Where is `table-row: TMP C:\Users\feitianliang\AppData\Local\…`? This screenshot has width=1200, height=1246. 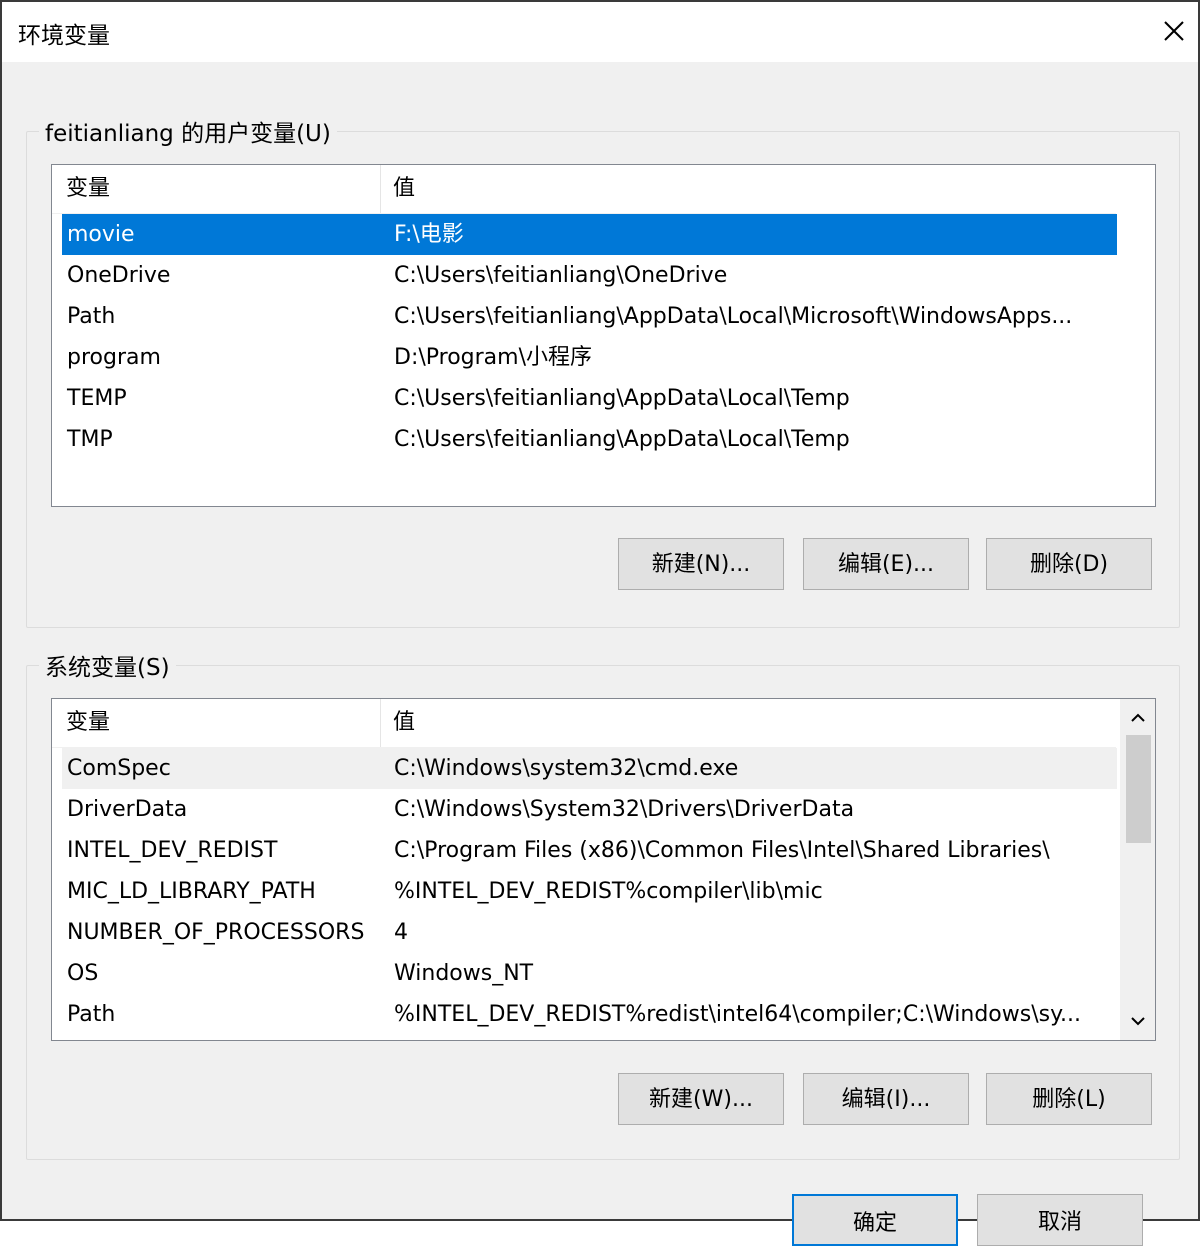 table-row: TMP C:\Users\feitianliang\AppData\Local\… is located at coordinates (589, 439).